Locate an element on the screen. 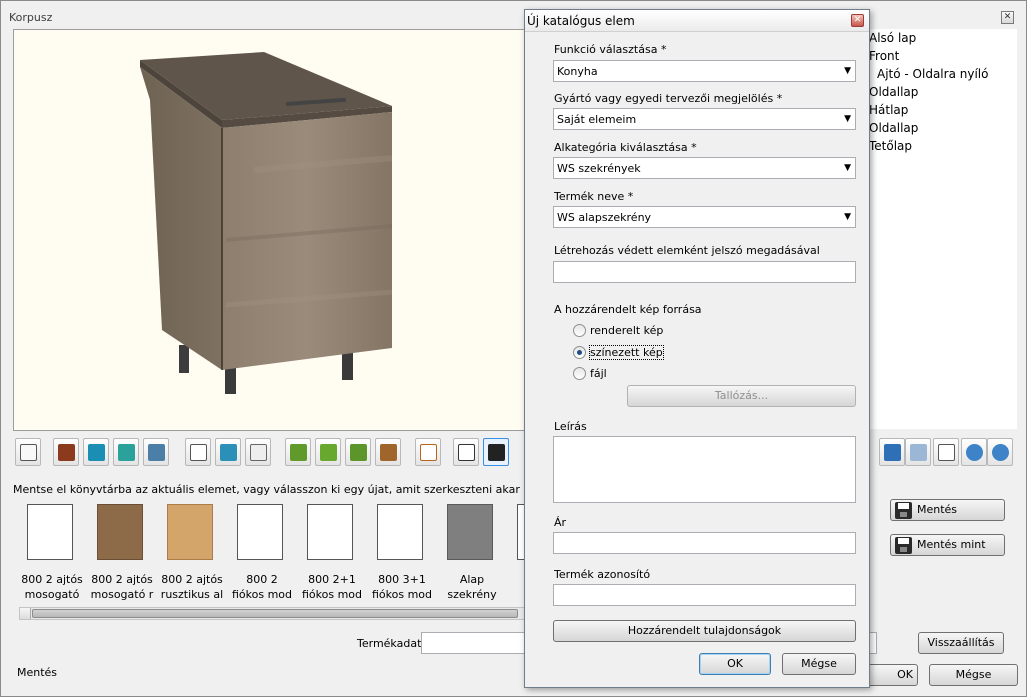 The image size is (1027, 697). gallery-item: Alap szekrény is located at coordinates (470, 552).